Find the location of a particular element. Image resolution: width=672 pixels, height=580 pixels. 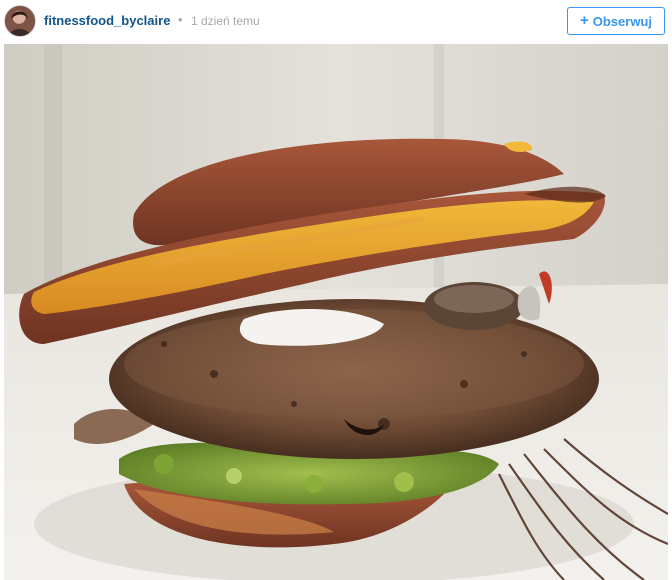

post-timestamp: 1 dzień temu is located at coordinates (225, 21).